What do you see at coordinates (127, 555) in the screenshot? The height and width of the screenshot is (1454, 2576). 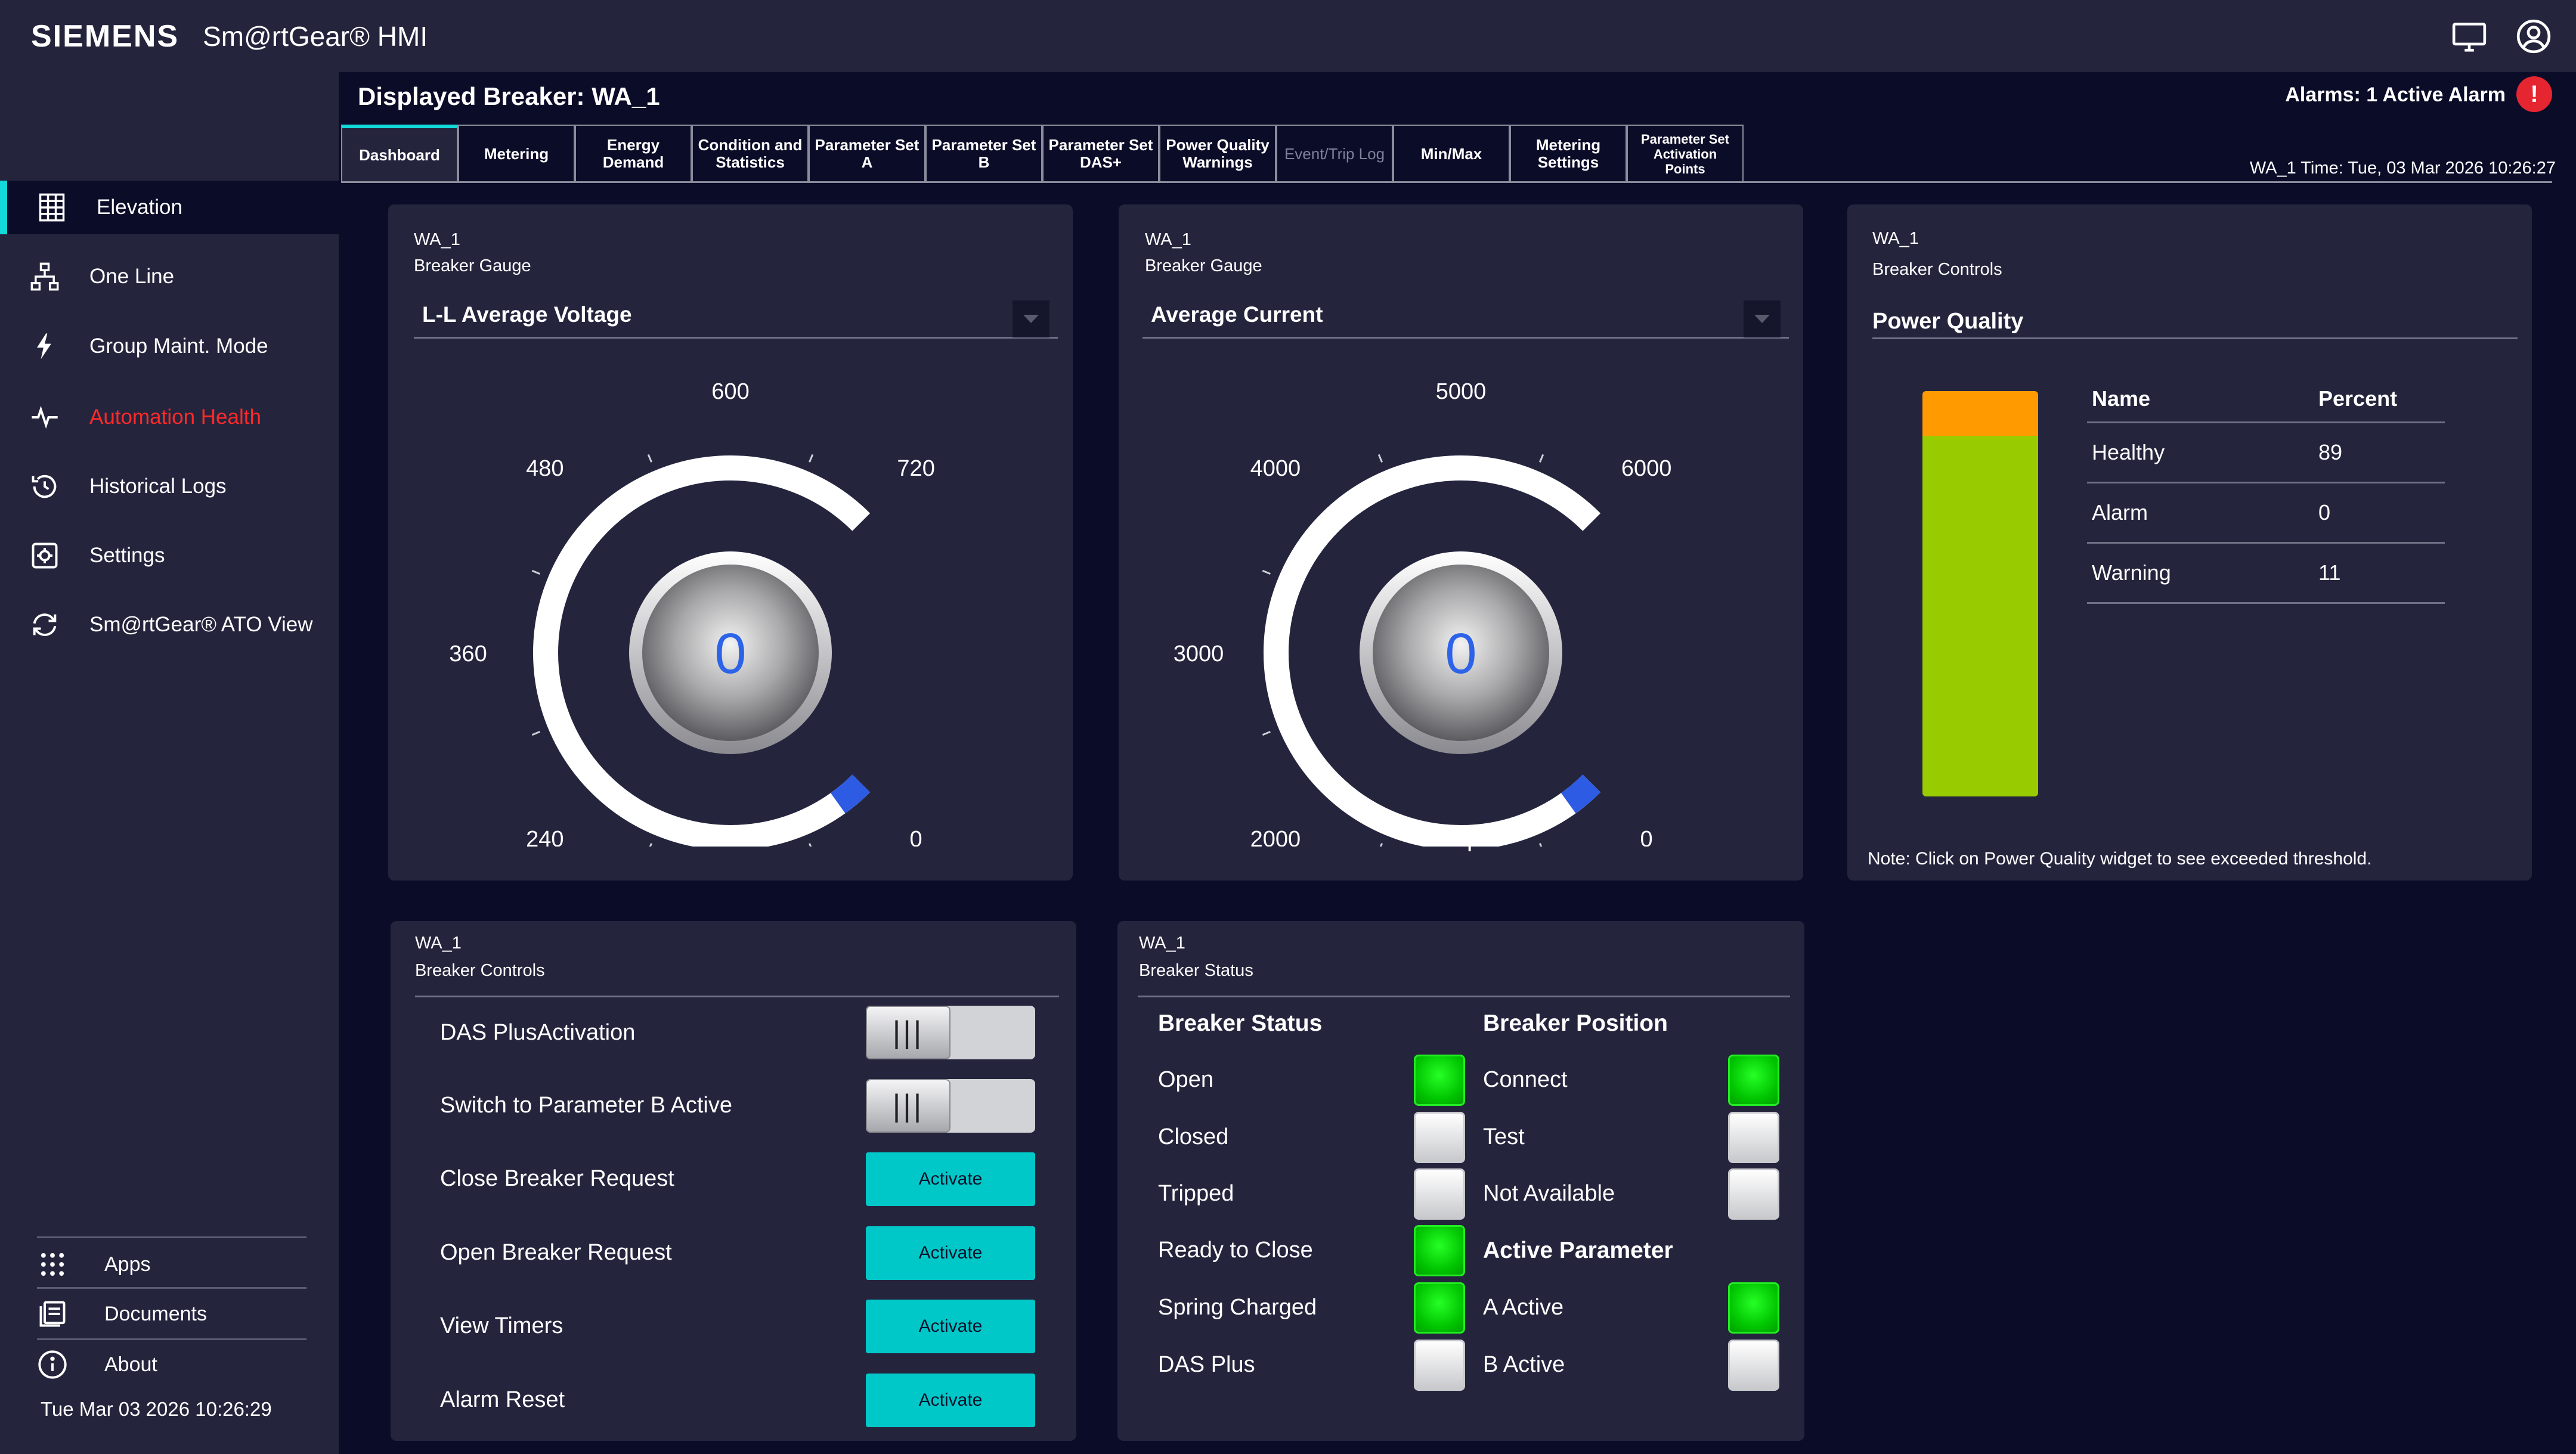 I see `sidebar-item-label: Settings` at bounding box center [127, 555].